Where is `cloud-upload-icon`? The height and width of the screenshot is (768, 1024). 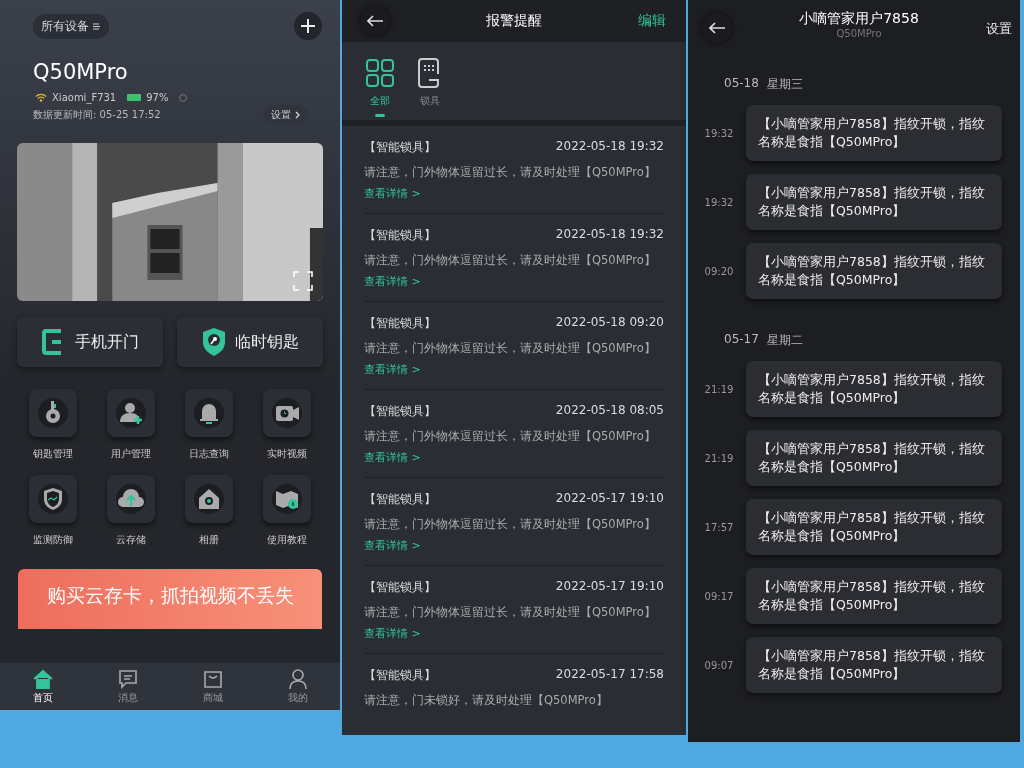 cloud-upload-icon is located at coordinates (131, 499).